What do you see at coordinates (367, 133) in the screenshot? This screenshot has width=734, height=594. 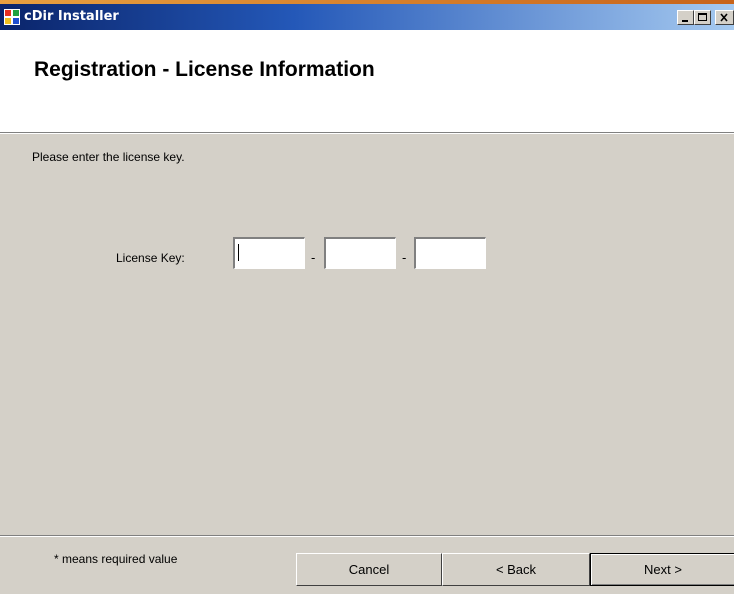 I see `header-divider-highlight` at bounding box center [367, 133].